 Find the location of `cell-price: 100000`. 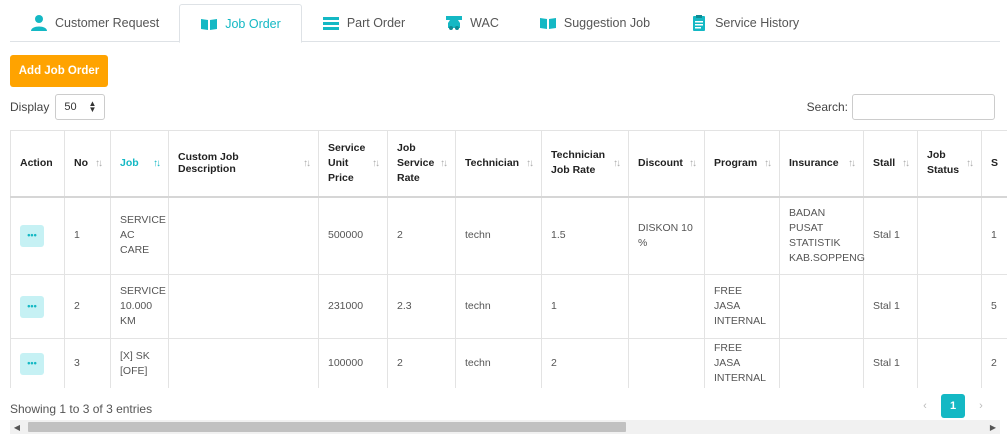

cell-price: 100000 is located at coordinates (353, 363).